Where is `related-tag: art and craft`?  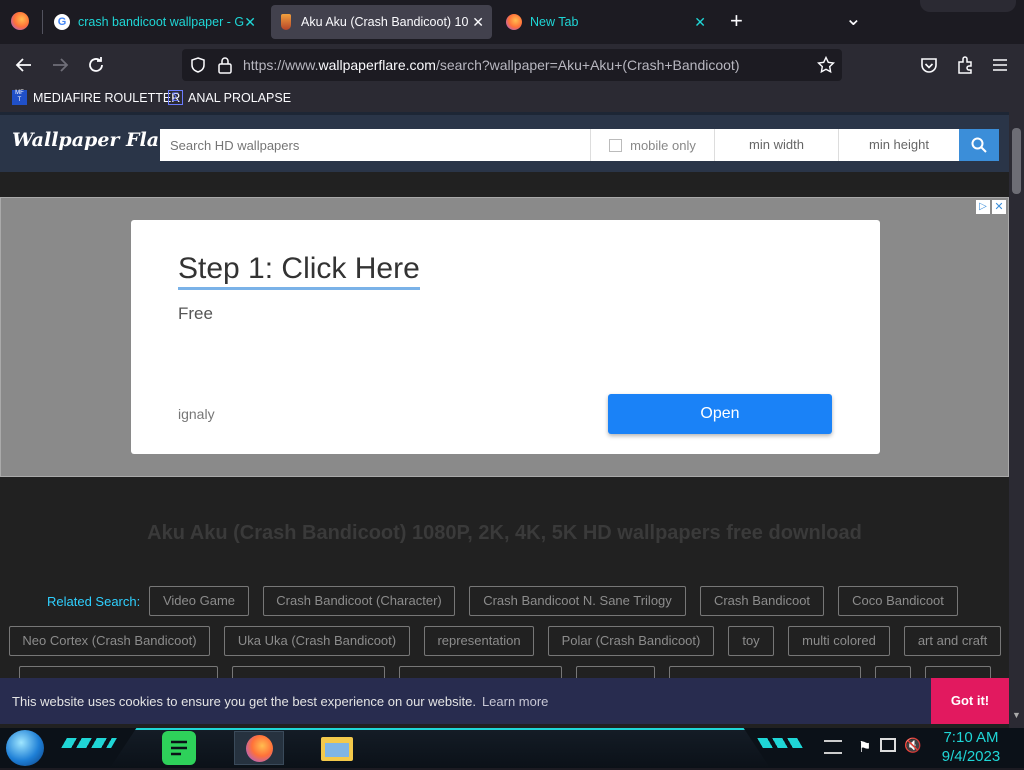 related-tag: art and craft is located at coordinates (952, 641).